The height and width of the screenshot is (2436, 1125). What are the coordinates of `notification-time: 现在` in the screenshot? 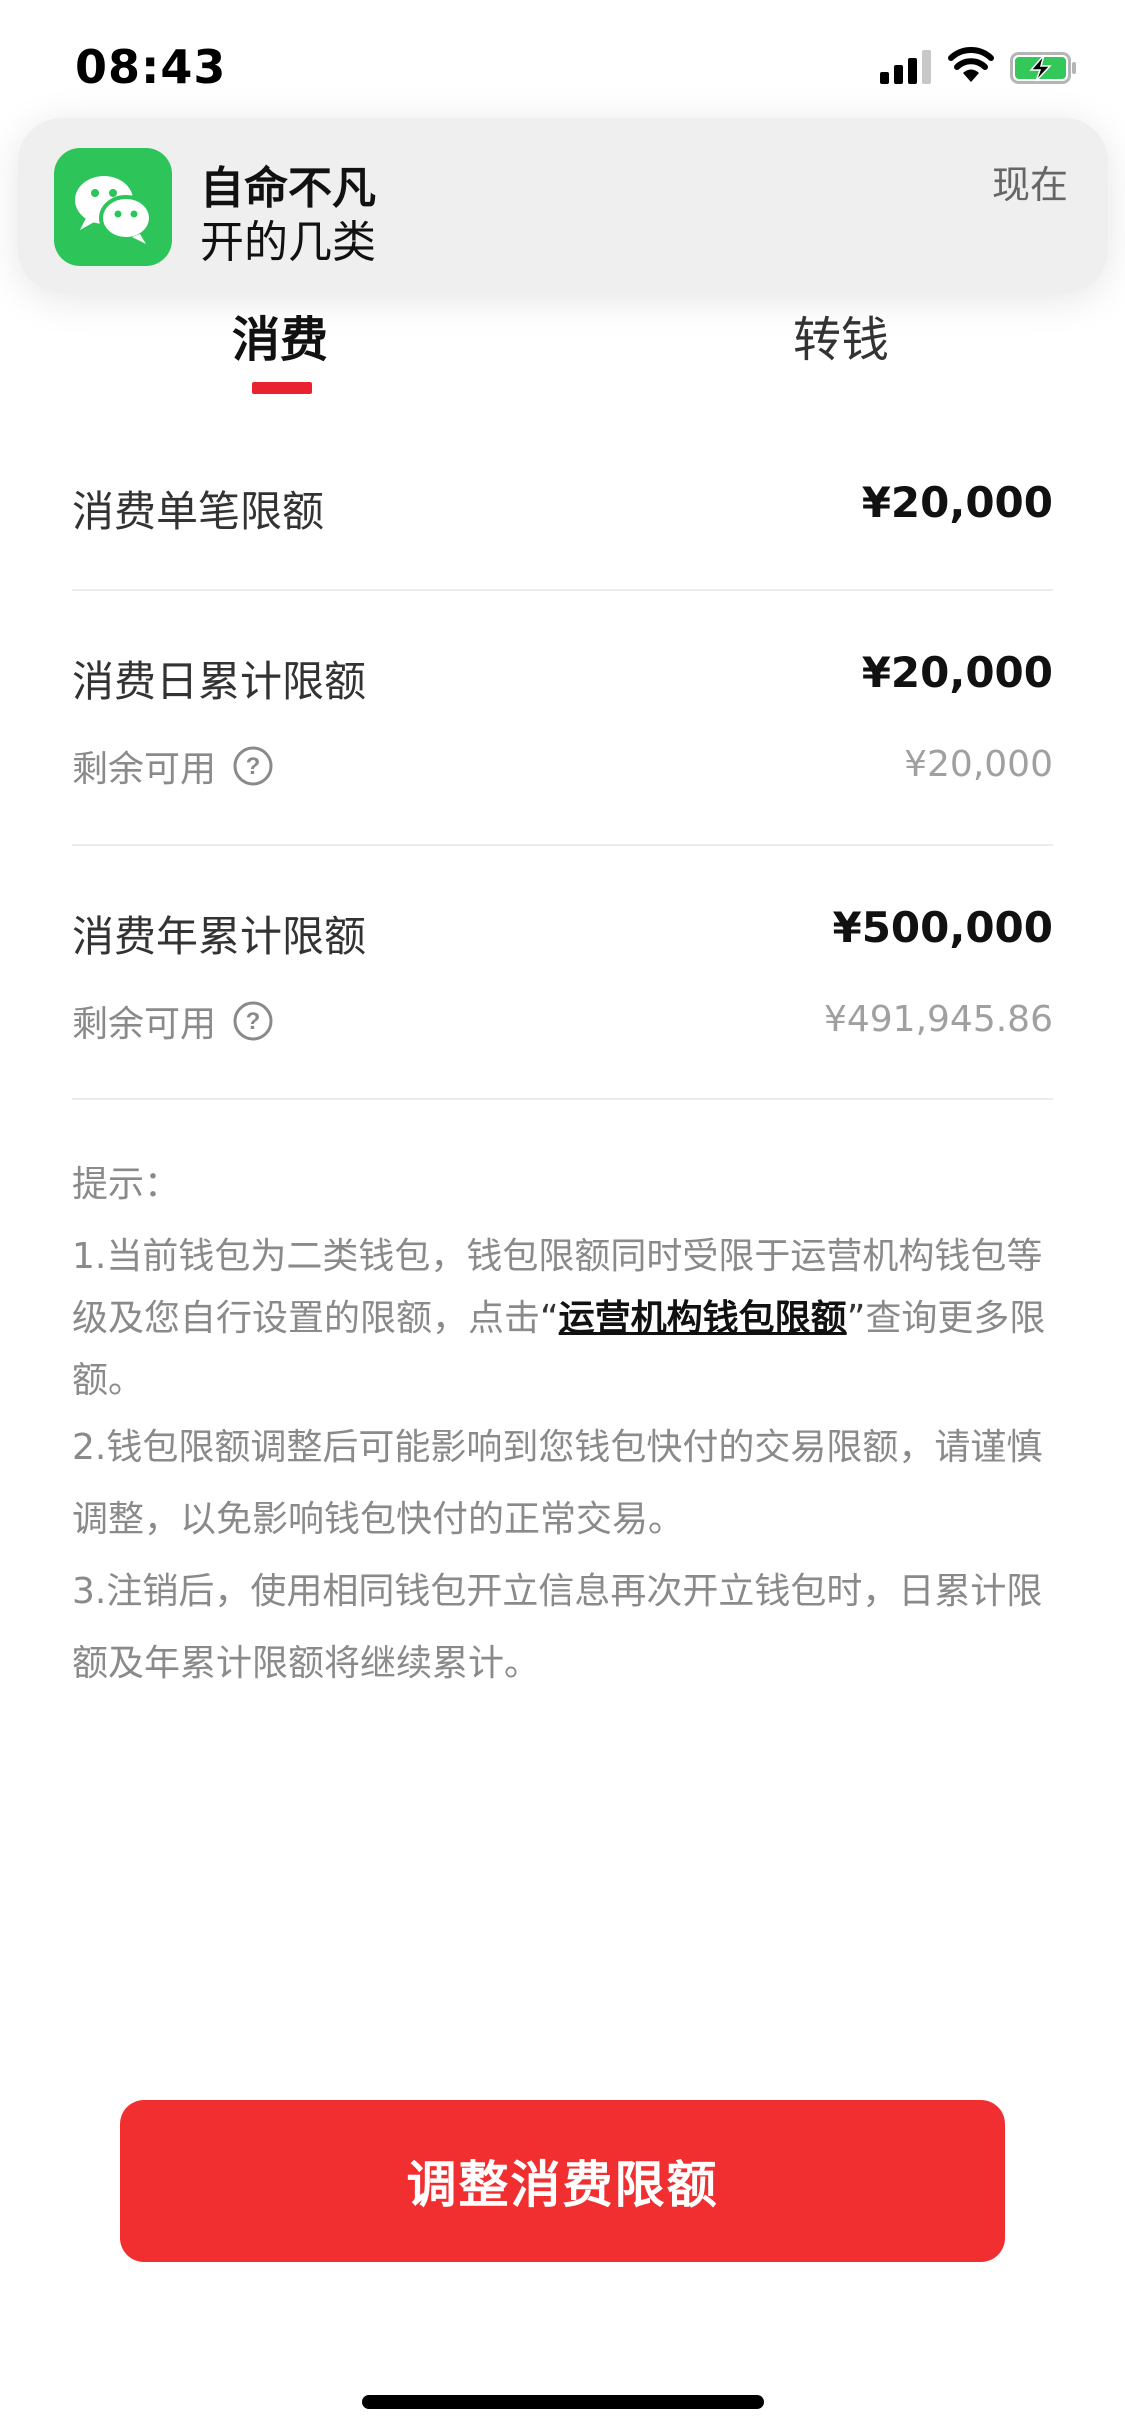 It's located at (1029, 185).